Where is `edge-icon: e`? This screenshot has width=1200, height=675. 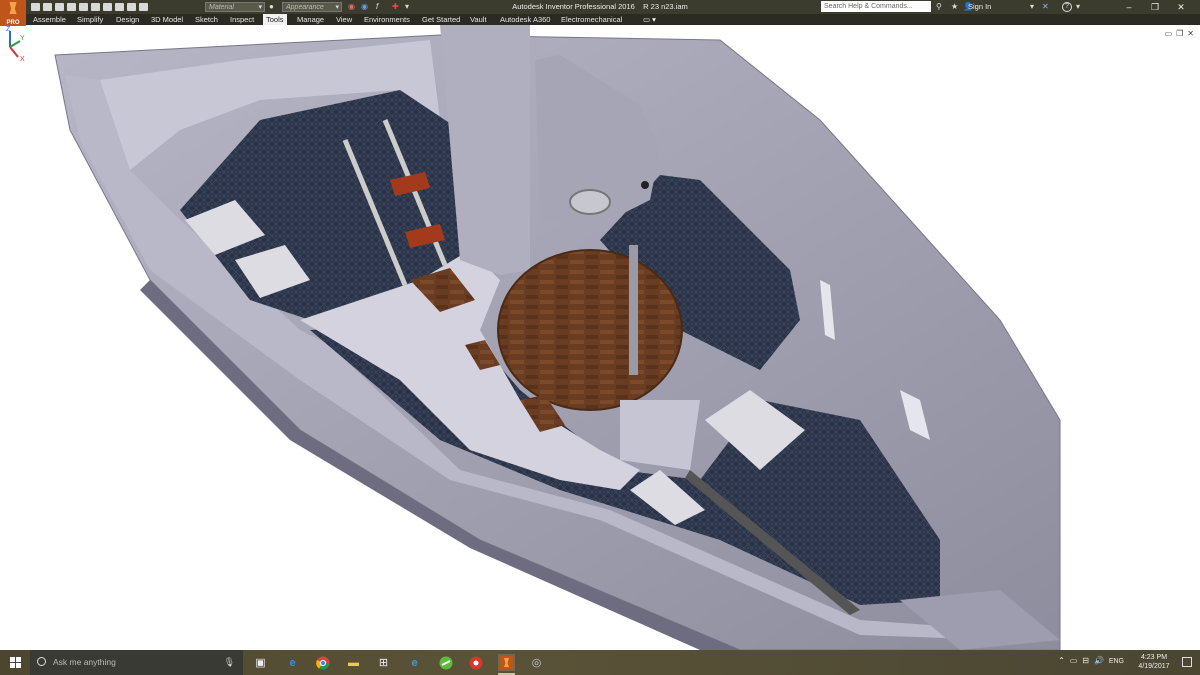
edge-icon: e is located at coordinates (292, 662).